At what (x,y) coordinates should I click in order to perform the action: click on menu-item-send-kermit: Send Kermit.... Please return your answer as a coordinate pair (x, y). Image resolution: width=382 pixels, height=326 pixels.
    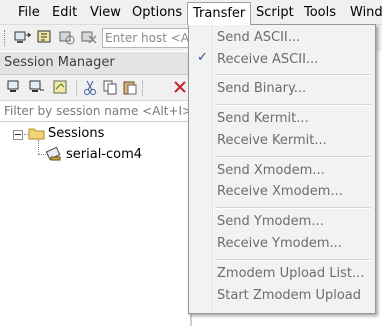
    Looking at the image, I should click on (263, 119).